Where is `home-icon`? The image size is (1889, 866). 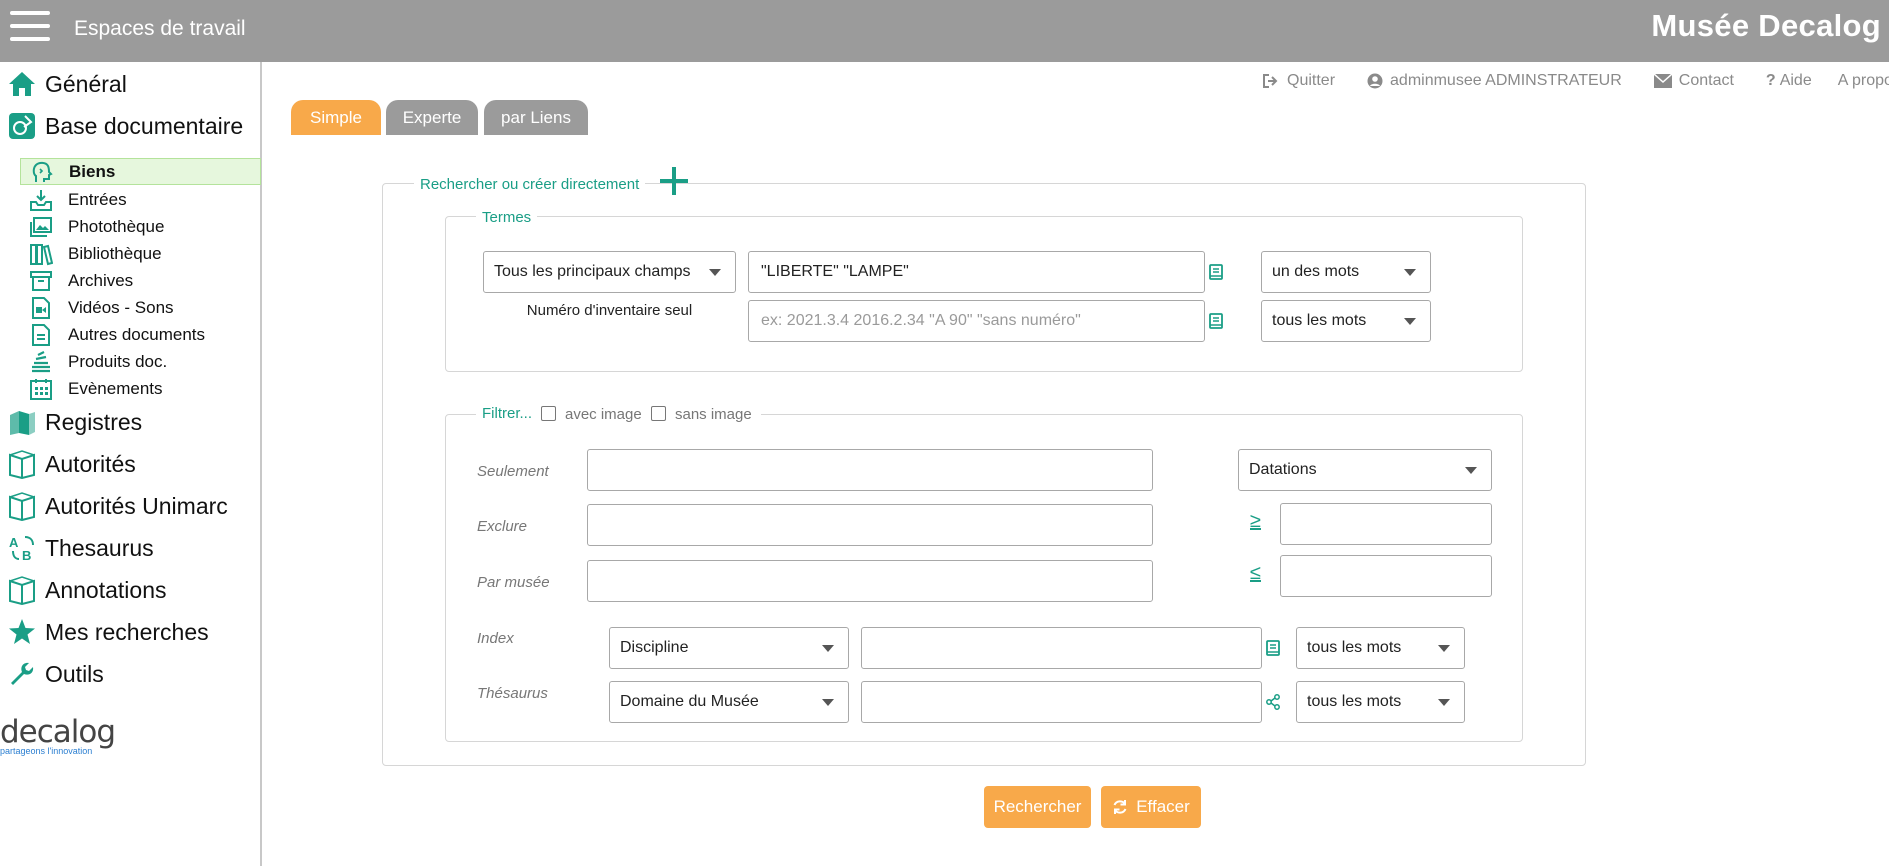
home-icon is located at coordinates (22, 84).